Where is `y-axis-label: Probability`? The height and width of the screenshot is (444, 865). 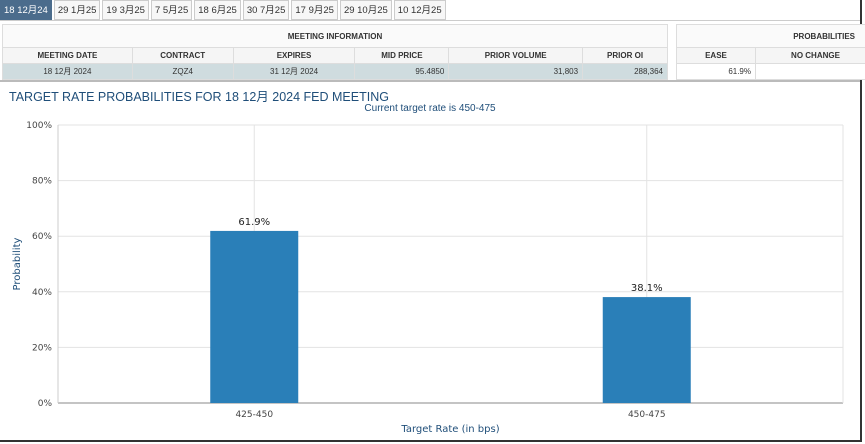 y-axis-label: Probability is located at coordinates (17, 263).